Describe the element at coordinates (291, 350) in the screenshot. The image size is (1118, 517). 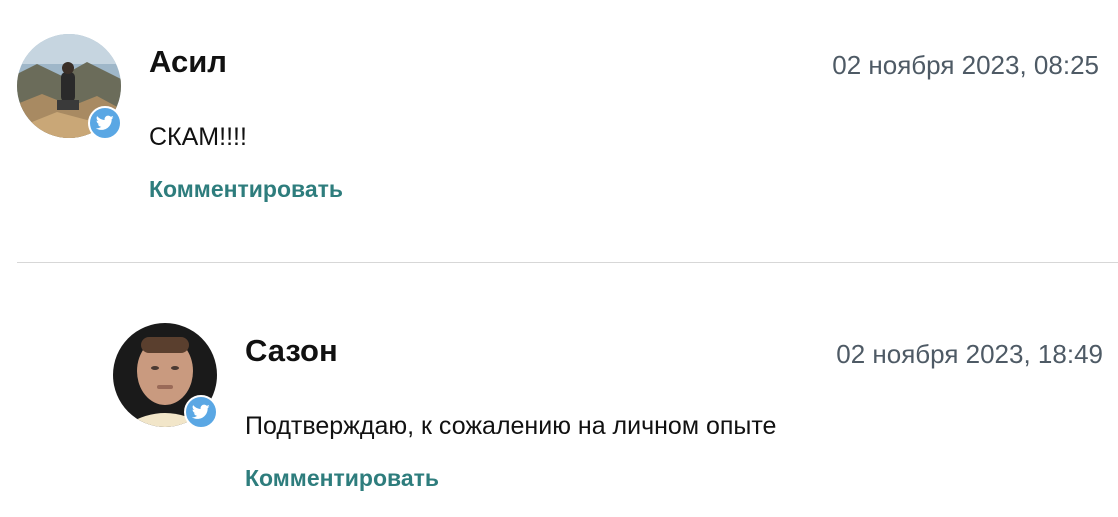
I see `comment-author: Сазон` at that location.